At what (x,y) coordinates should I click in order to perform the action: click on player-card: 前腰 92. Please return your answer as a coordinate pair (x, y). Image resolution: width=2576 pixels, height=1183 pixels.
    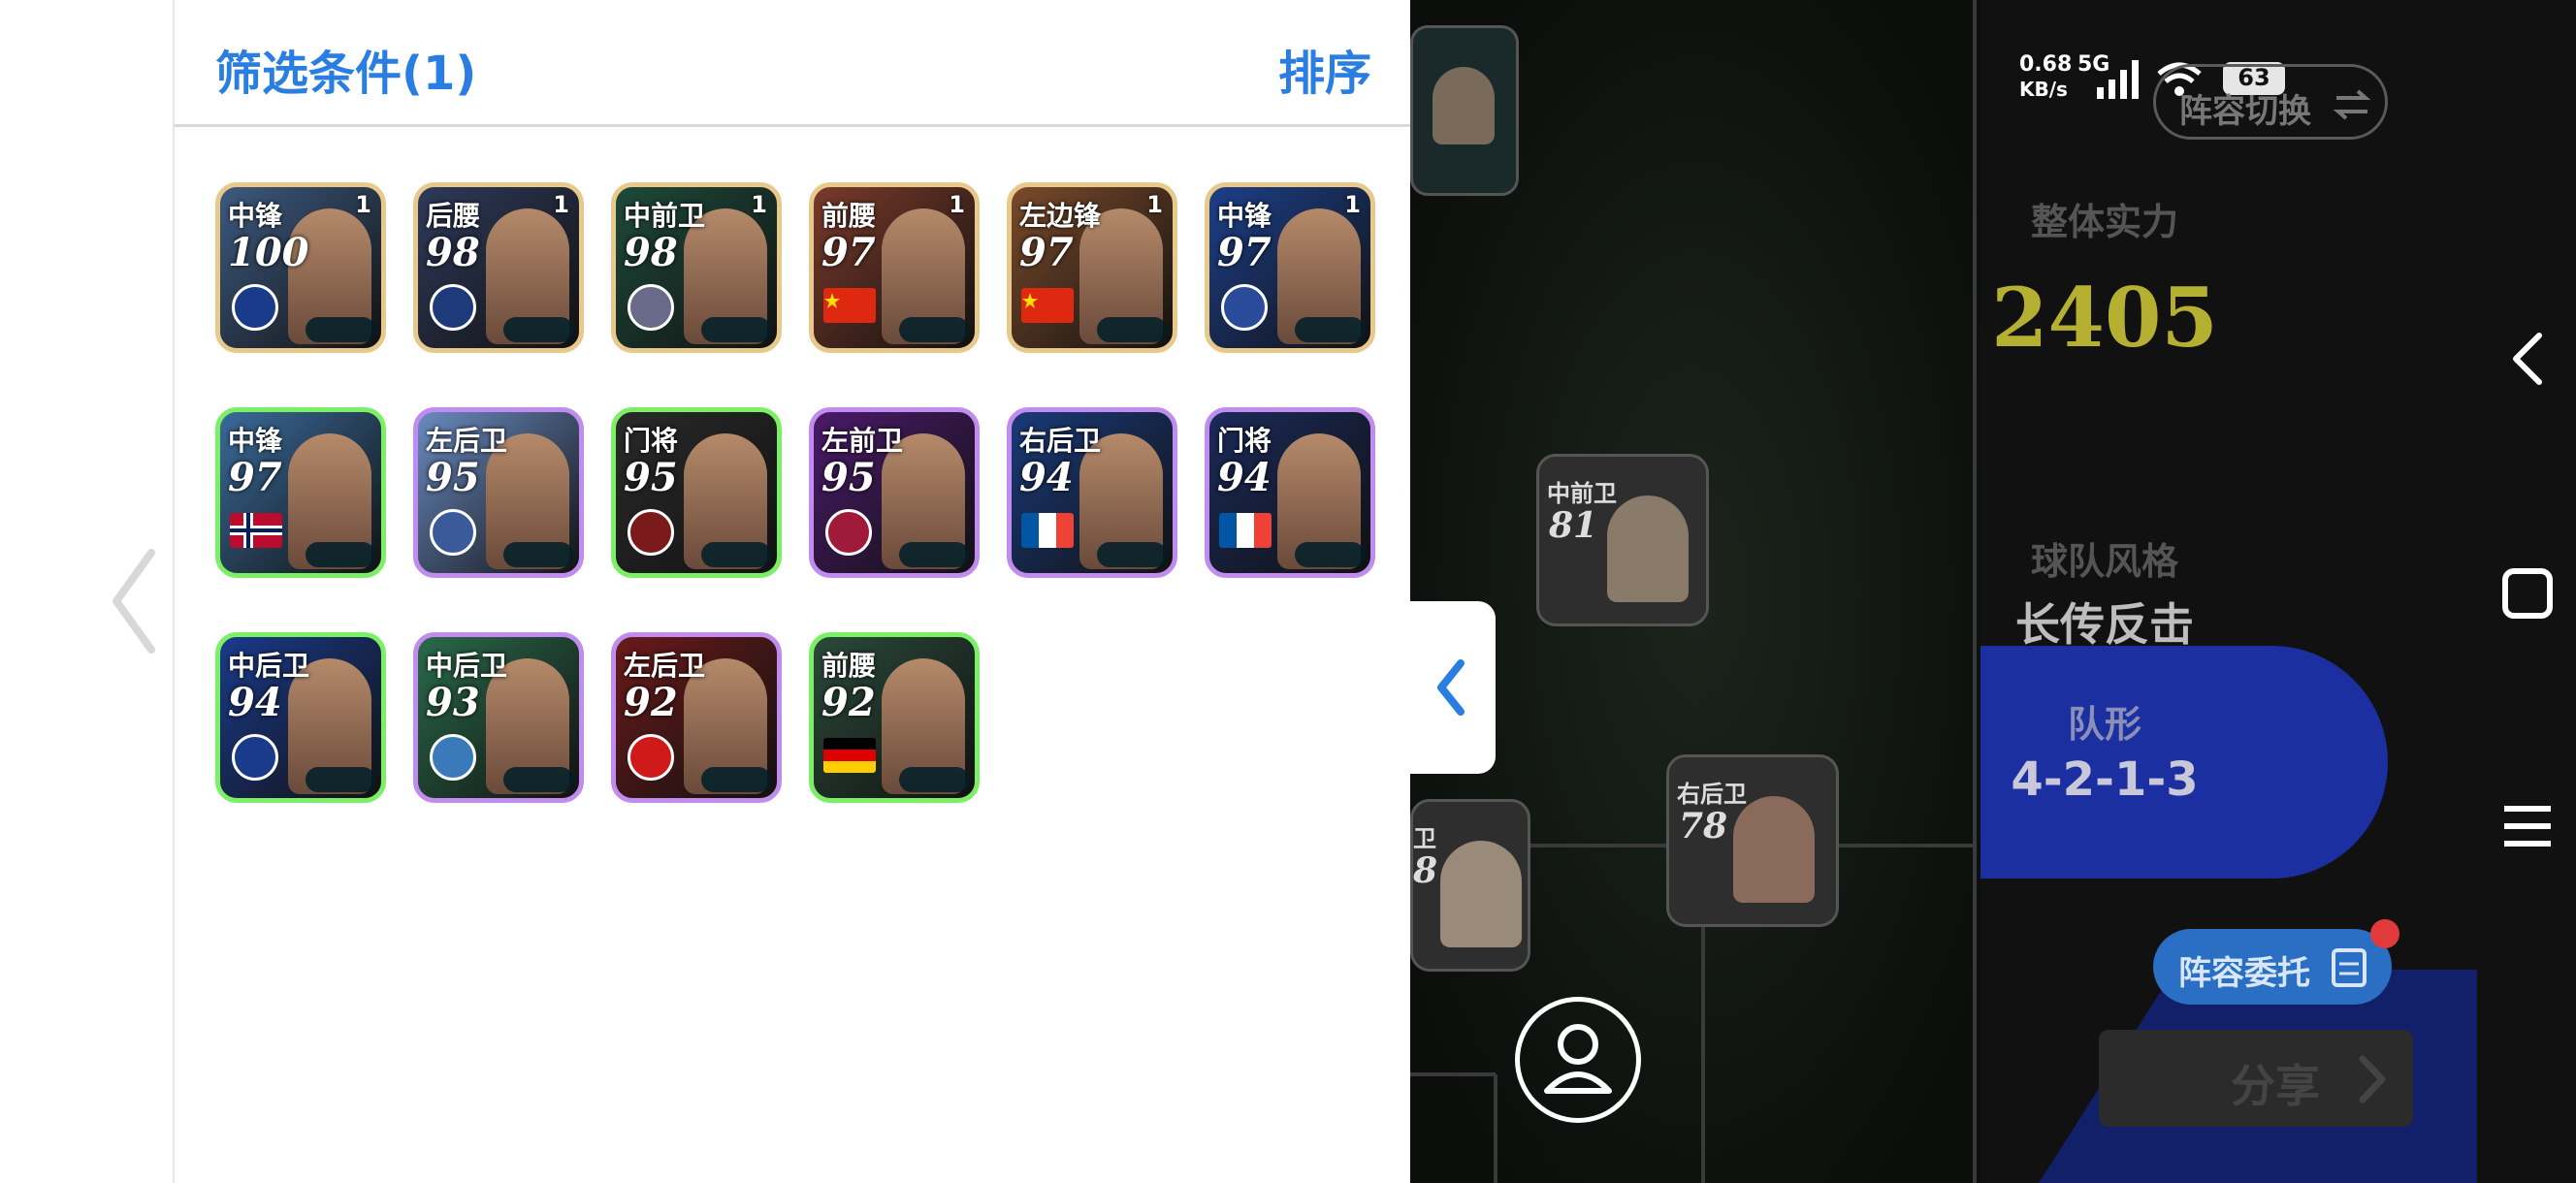
    Looking at the image, I should click on (894, 717).